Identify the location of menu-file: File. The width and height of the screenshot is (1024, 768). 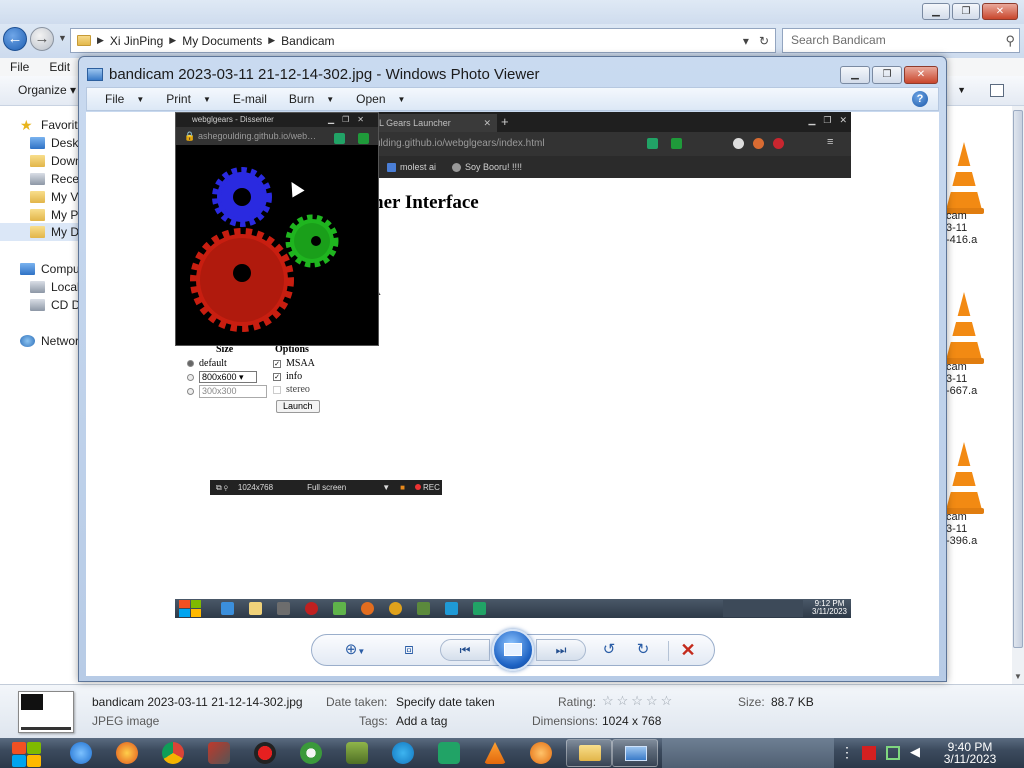
(19, 67).